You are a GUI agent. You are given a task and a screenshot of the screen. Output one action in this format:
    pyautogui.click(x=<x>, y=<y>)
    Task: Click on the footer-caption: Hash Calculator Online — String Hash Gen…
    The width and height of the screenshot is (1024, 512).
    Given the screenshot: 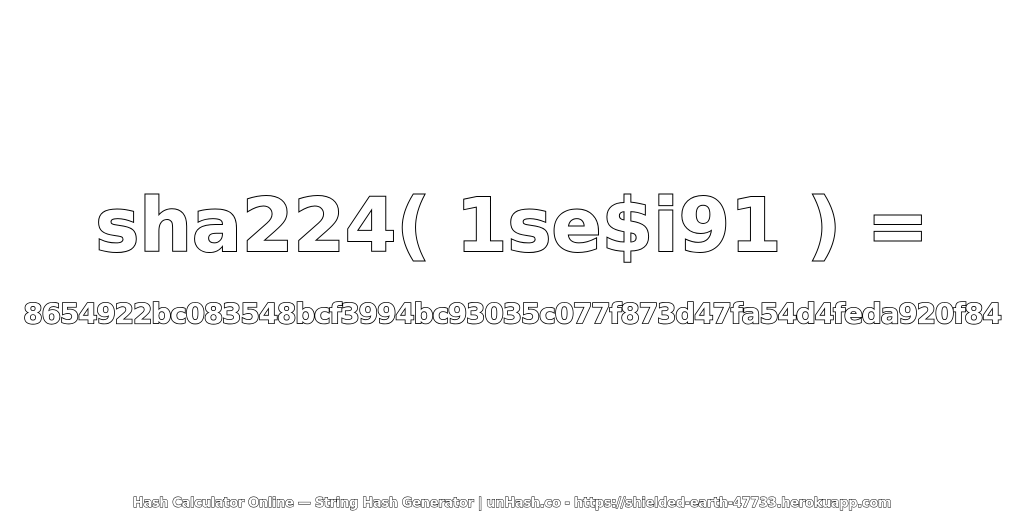 What is the action you would take?
    pyautogui.click(x=512, y=504)
    